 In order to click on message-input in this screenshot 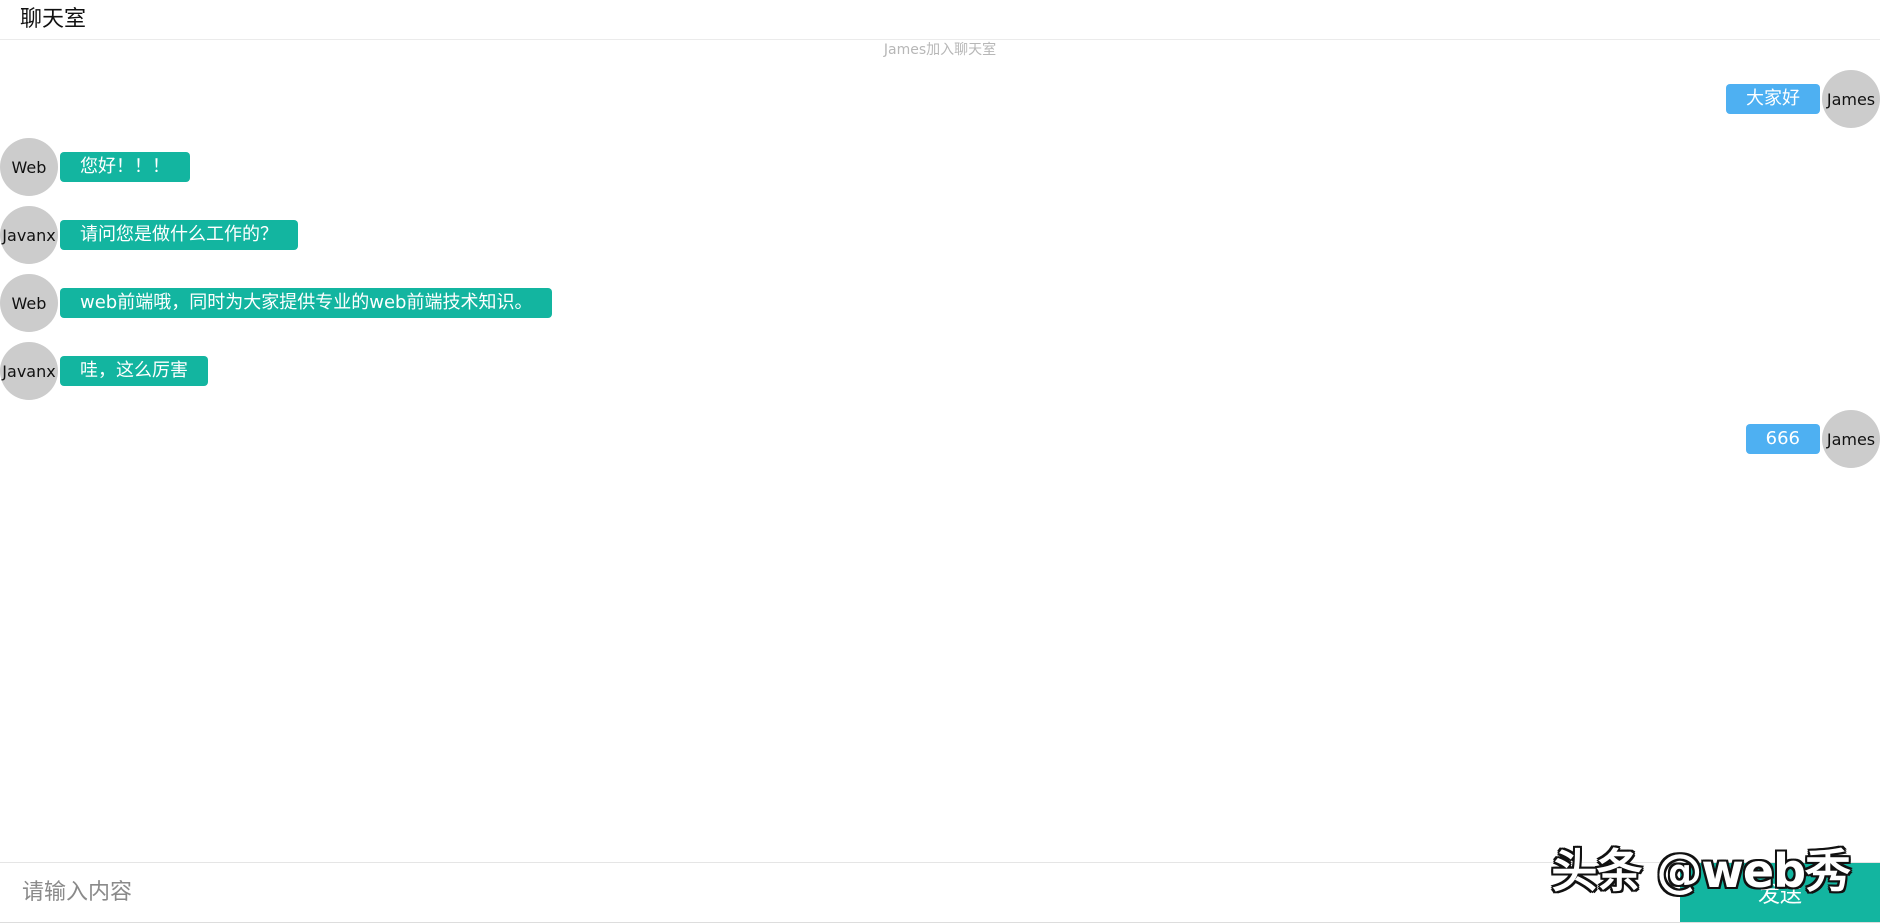, I will do `click(840, 892)`.